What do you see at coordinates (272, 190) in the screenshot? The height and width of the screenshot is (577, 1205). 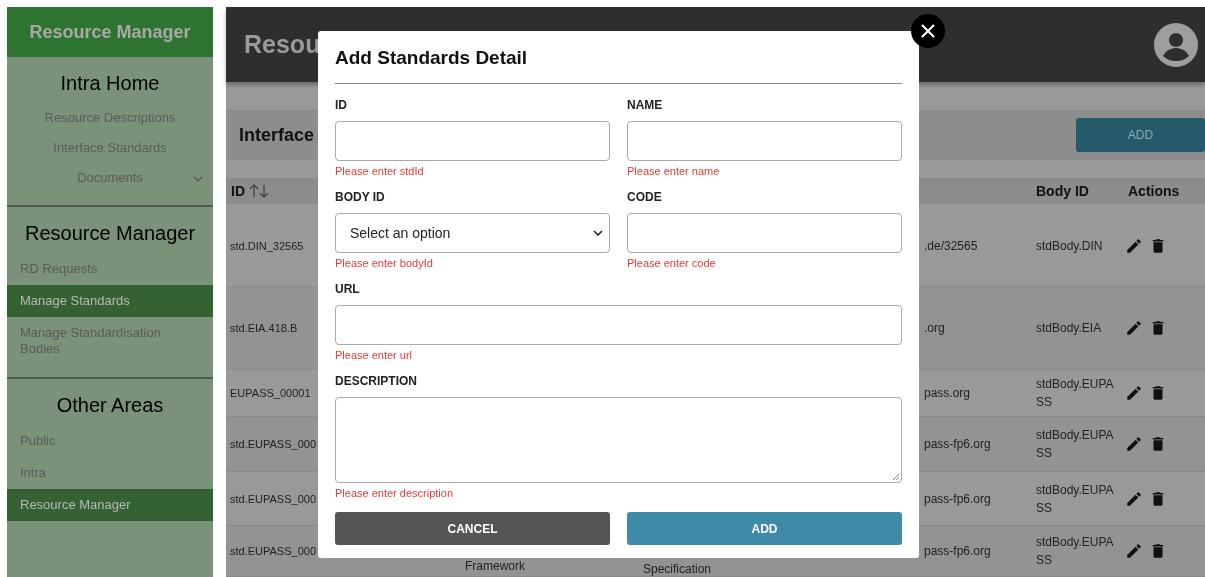 I see `column-header: ID` at bounding box center [272, 190].